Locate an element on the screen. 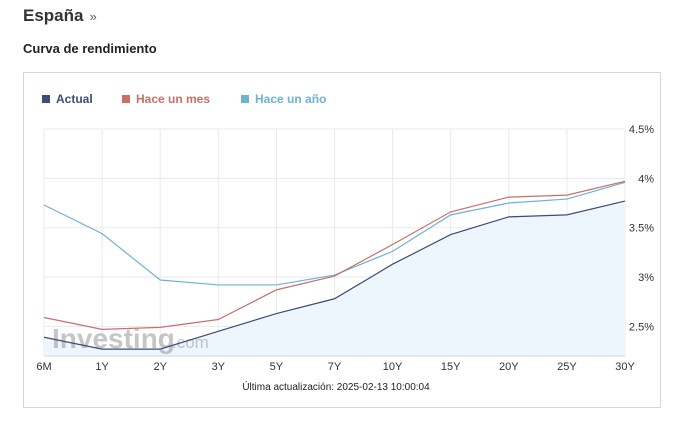 Image resolution: width=683 pixels, height=424 pixels. y-tick-label: 2.5% is located at coordinates (641, 327).